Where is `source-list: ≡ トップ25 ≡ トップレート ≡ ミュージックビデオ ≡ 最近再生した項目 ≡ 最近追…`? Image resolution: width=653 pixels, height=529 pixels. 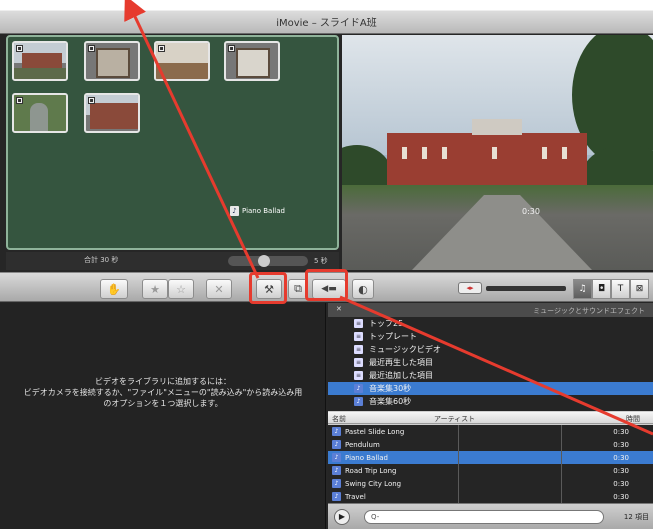 source-list: ≡ トップ25 ≡ トップレート ≡ ミュージックビデオ ≡ 最近再生した項目 ≡ 最近追… is located at coordinates (490, 364).